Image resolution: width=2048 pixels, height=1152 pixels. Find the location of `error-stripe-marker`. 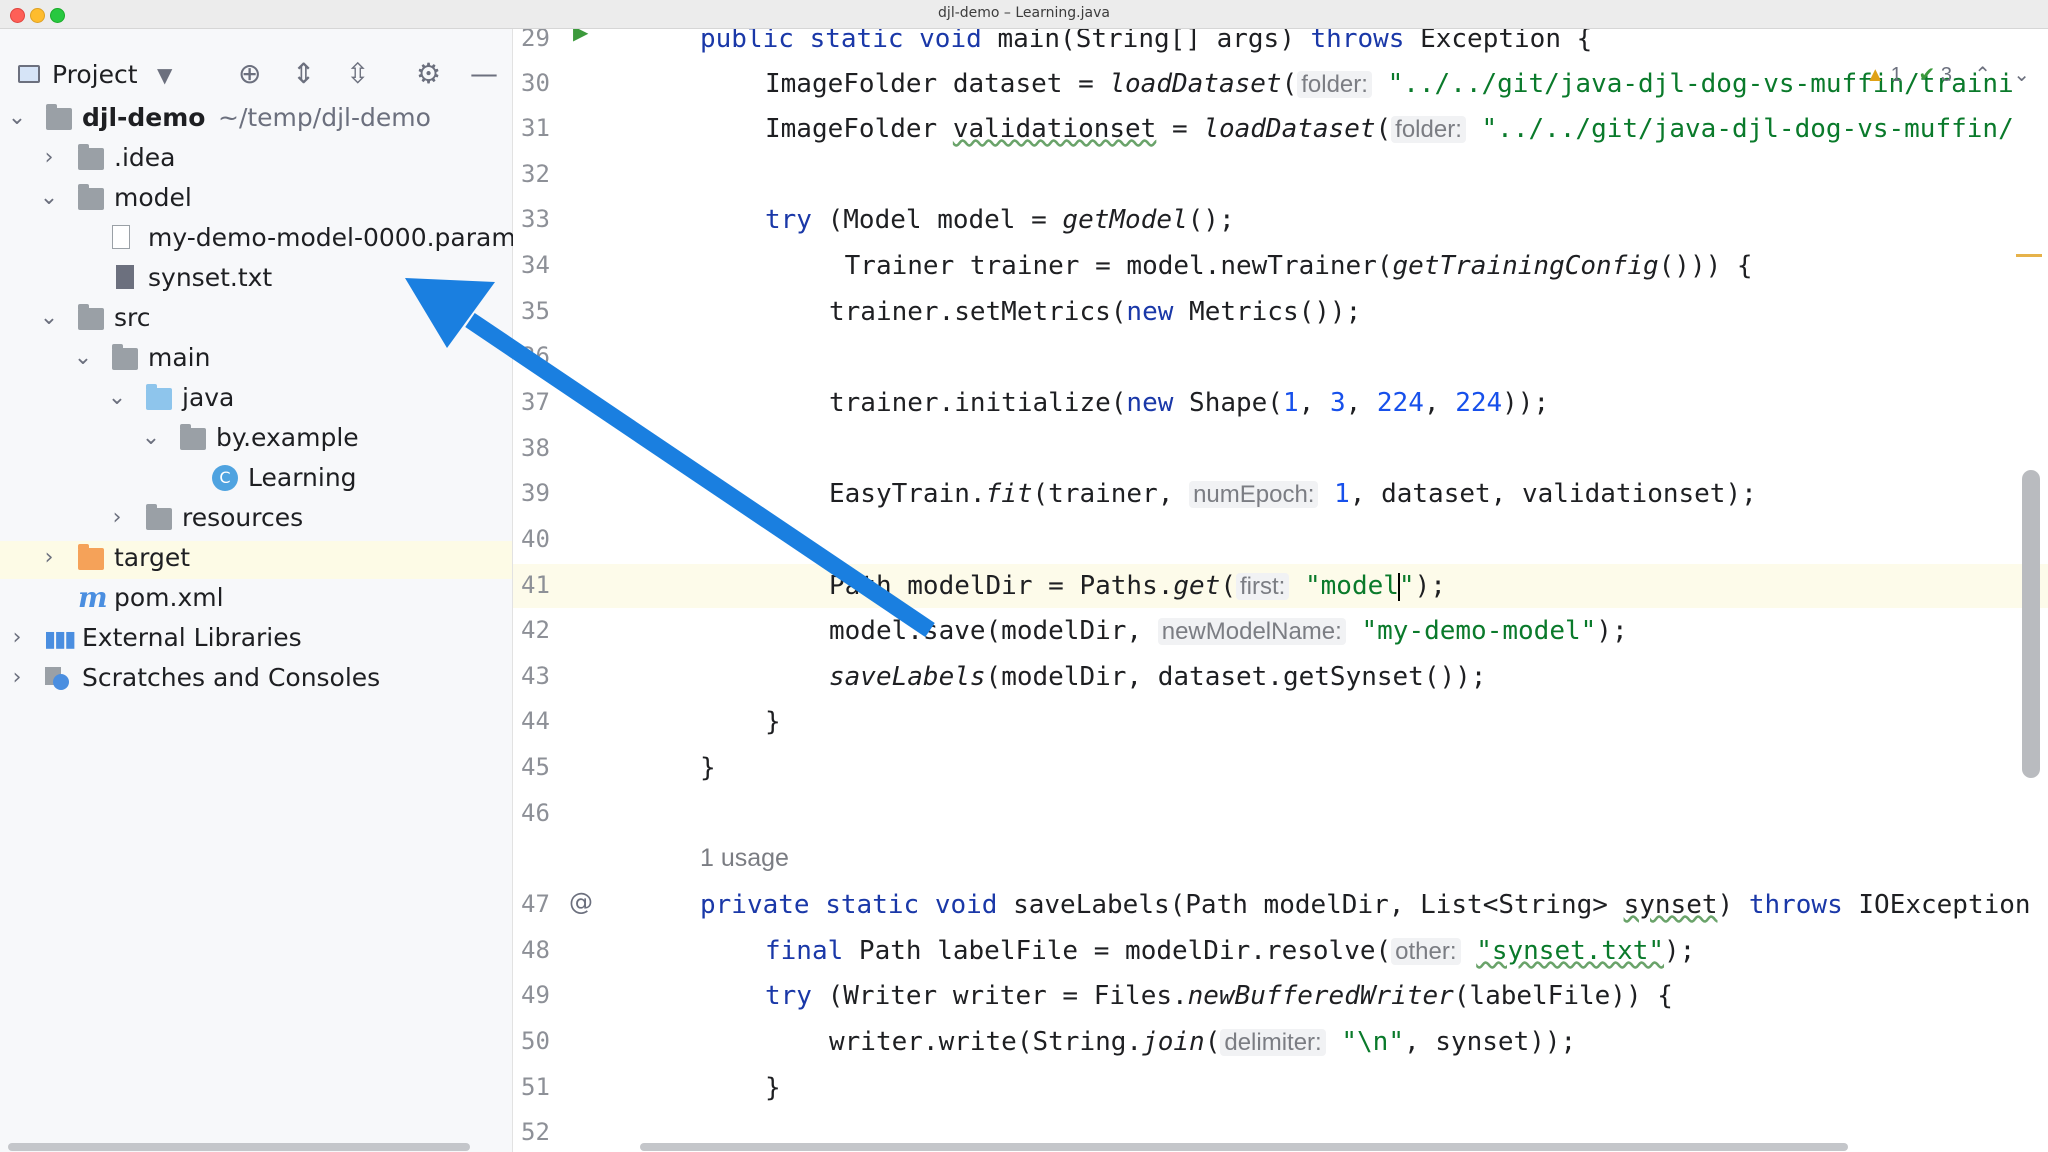

error-stripe-marker is located at coordinates (2029, 255).